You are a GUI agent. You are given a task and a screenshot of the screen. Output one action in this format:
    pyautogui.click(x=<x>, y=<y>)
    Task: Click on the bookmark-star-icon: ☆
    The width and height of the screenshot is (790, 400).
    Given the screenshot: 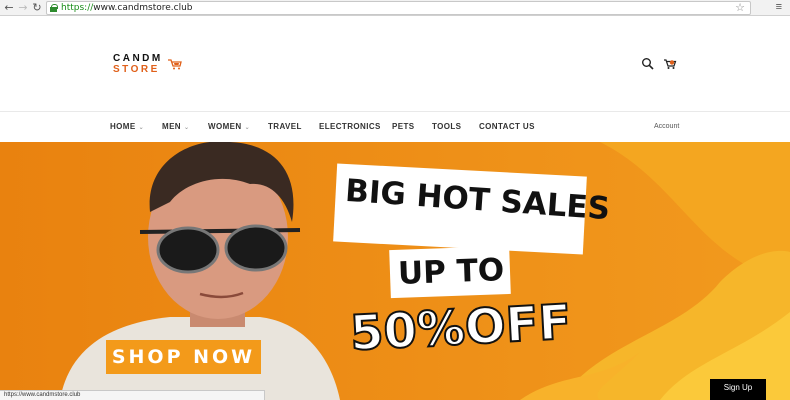 What is the action you would take?
    pyautogui.click(x=740, y=7)
    